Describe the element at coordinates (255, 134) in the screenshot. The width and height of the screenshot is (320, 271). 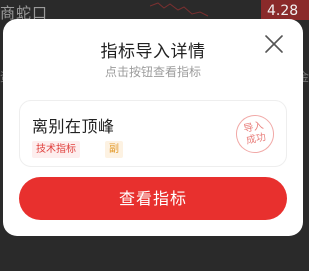
I see `import-success-stamp: 导入 成功` at that location.